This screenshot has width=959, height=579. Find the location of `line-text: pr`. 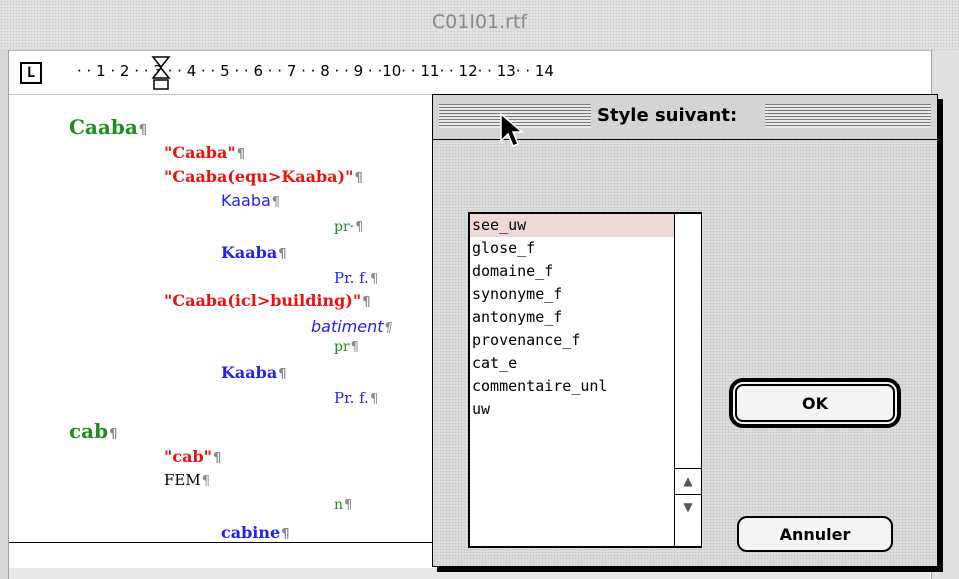

line-text: pr is located at coordinates (342, 347).